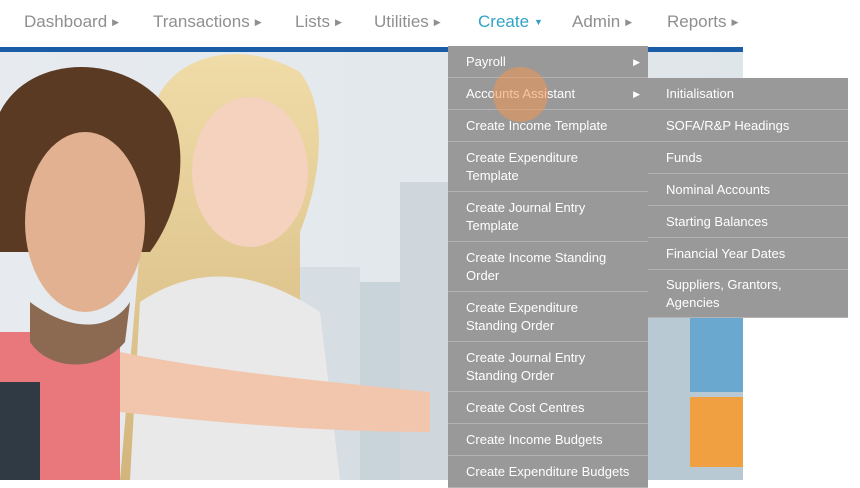  What do you see at coordinates (724, 293) in the screenshot?
I see `submenu-item-label: Suppliers, Grantors, Agencies` at bounding box center [724, 293].